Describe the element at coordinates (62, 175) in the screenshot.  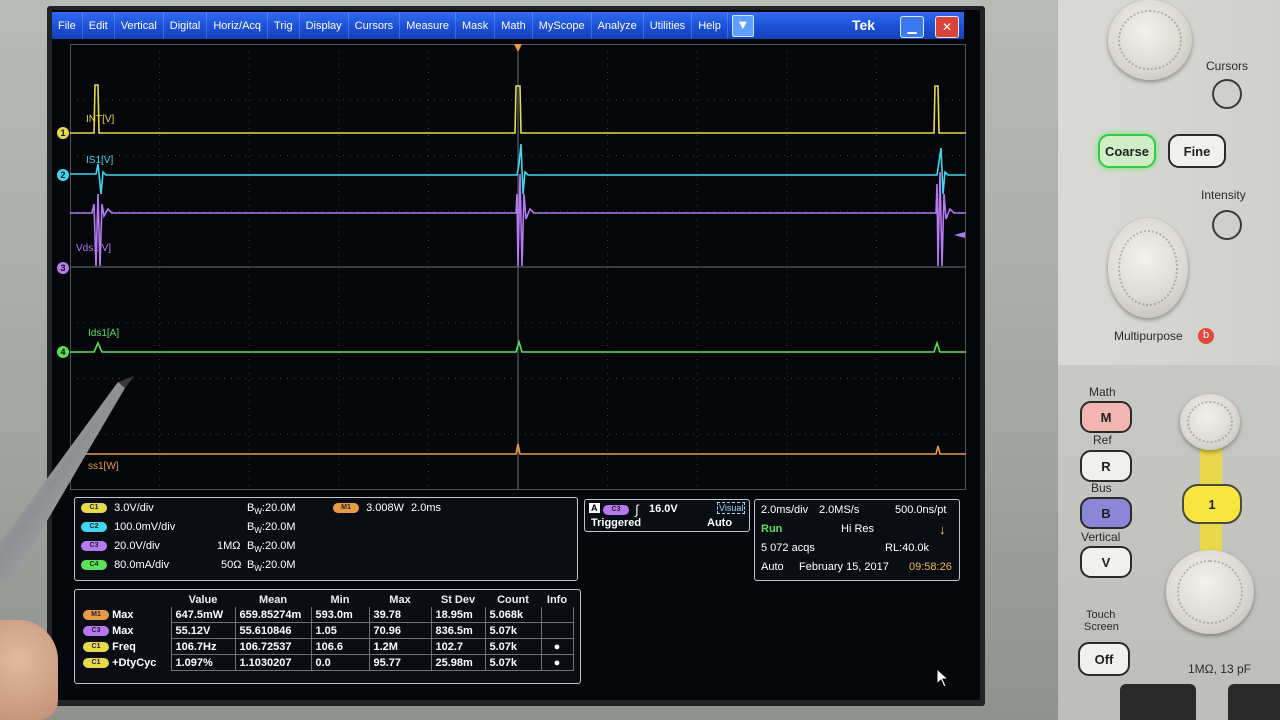
I see `ch2-marker-text: 2` at that location.